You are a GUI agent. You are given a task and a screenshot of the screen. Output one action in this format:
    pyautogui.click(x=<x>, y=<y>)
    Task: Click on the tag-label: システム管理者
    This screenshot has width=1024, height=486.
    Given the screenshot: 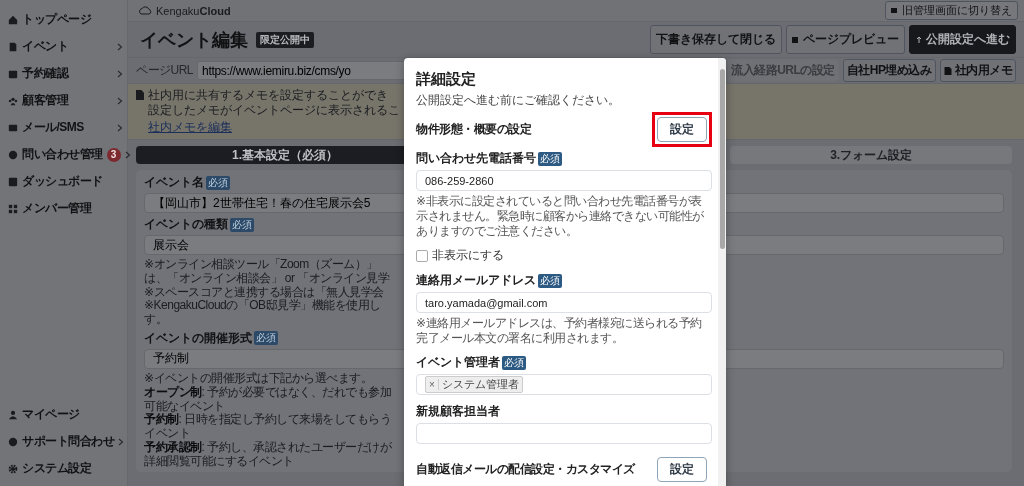 What is the action you would take?
    pyautogui.click(x=480, y=384)
    